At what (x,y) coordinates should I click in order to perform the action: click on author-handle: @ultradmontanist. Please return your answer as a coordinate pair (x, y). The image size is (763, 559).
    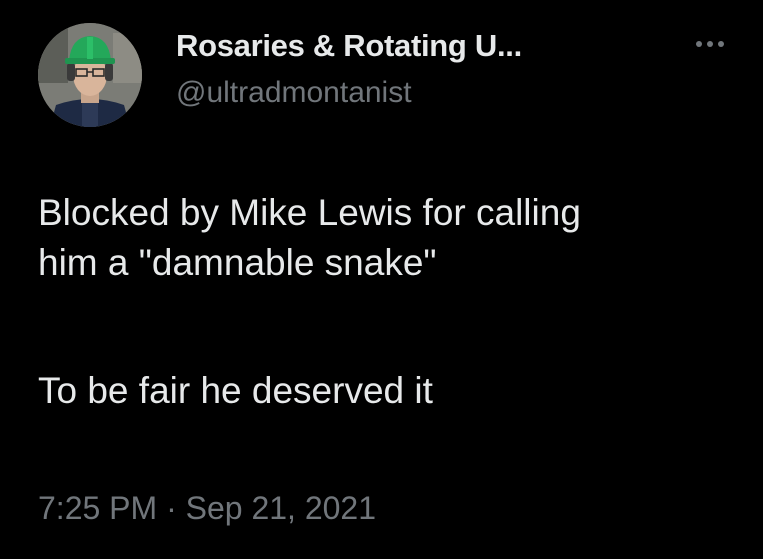
    Looking at the image, I should click on (349, 93).